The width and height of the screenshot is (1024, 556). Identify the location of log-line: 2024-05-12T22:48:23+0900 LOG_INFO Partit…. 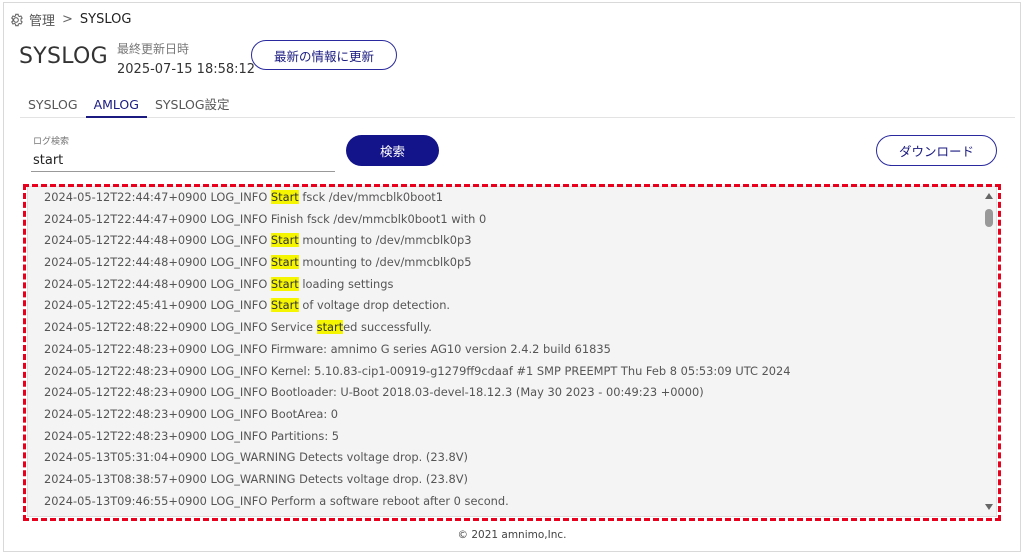
(514, 437).